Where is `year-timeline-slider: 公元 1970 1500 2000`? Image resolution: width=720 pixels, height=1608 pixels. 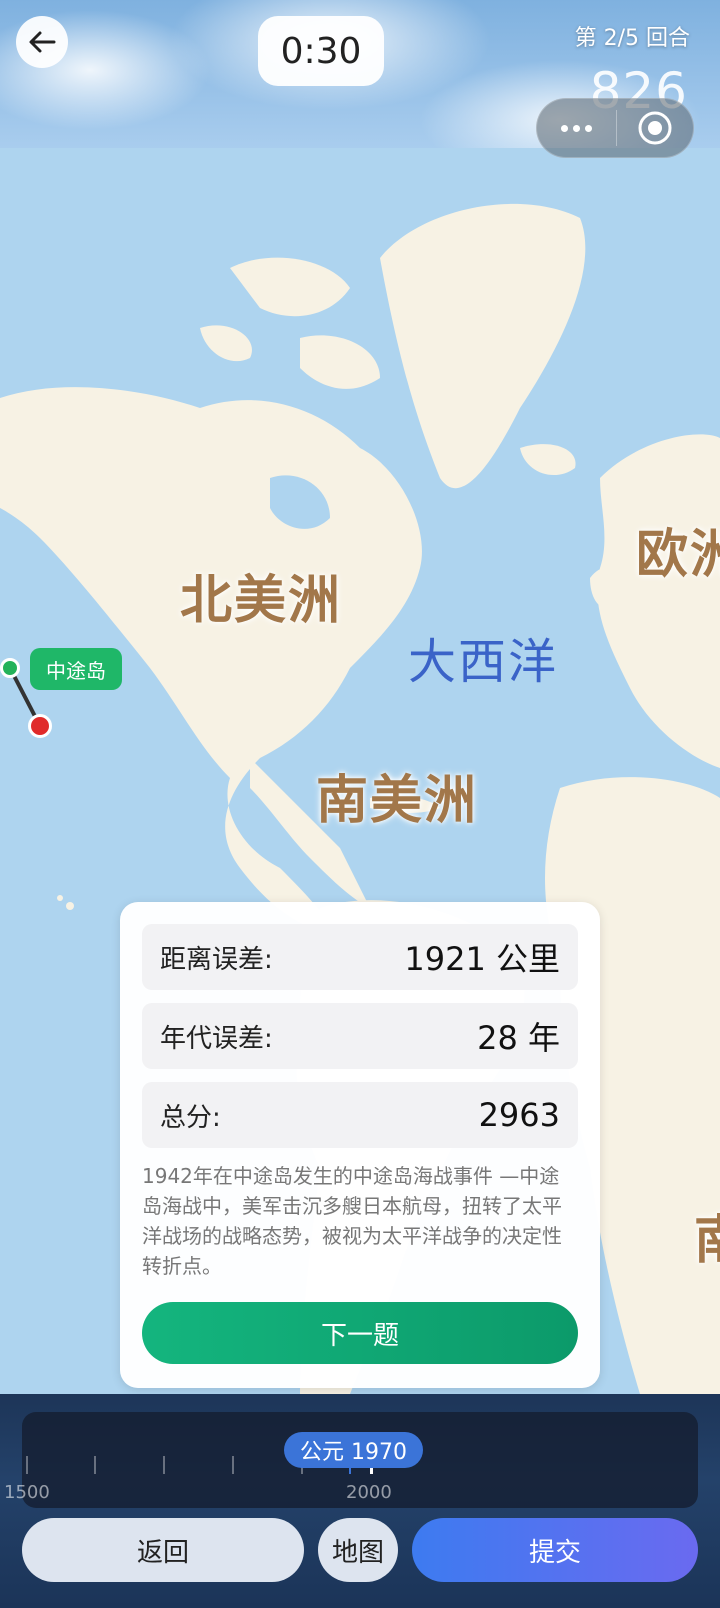
year-timeline-slider: 公元 1970 1500 2000 is located at coordinates (351, 1460).